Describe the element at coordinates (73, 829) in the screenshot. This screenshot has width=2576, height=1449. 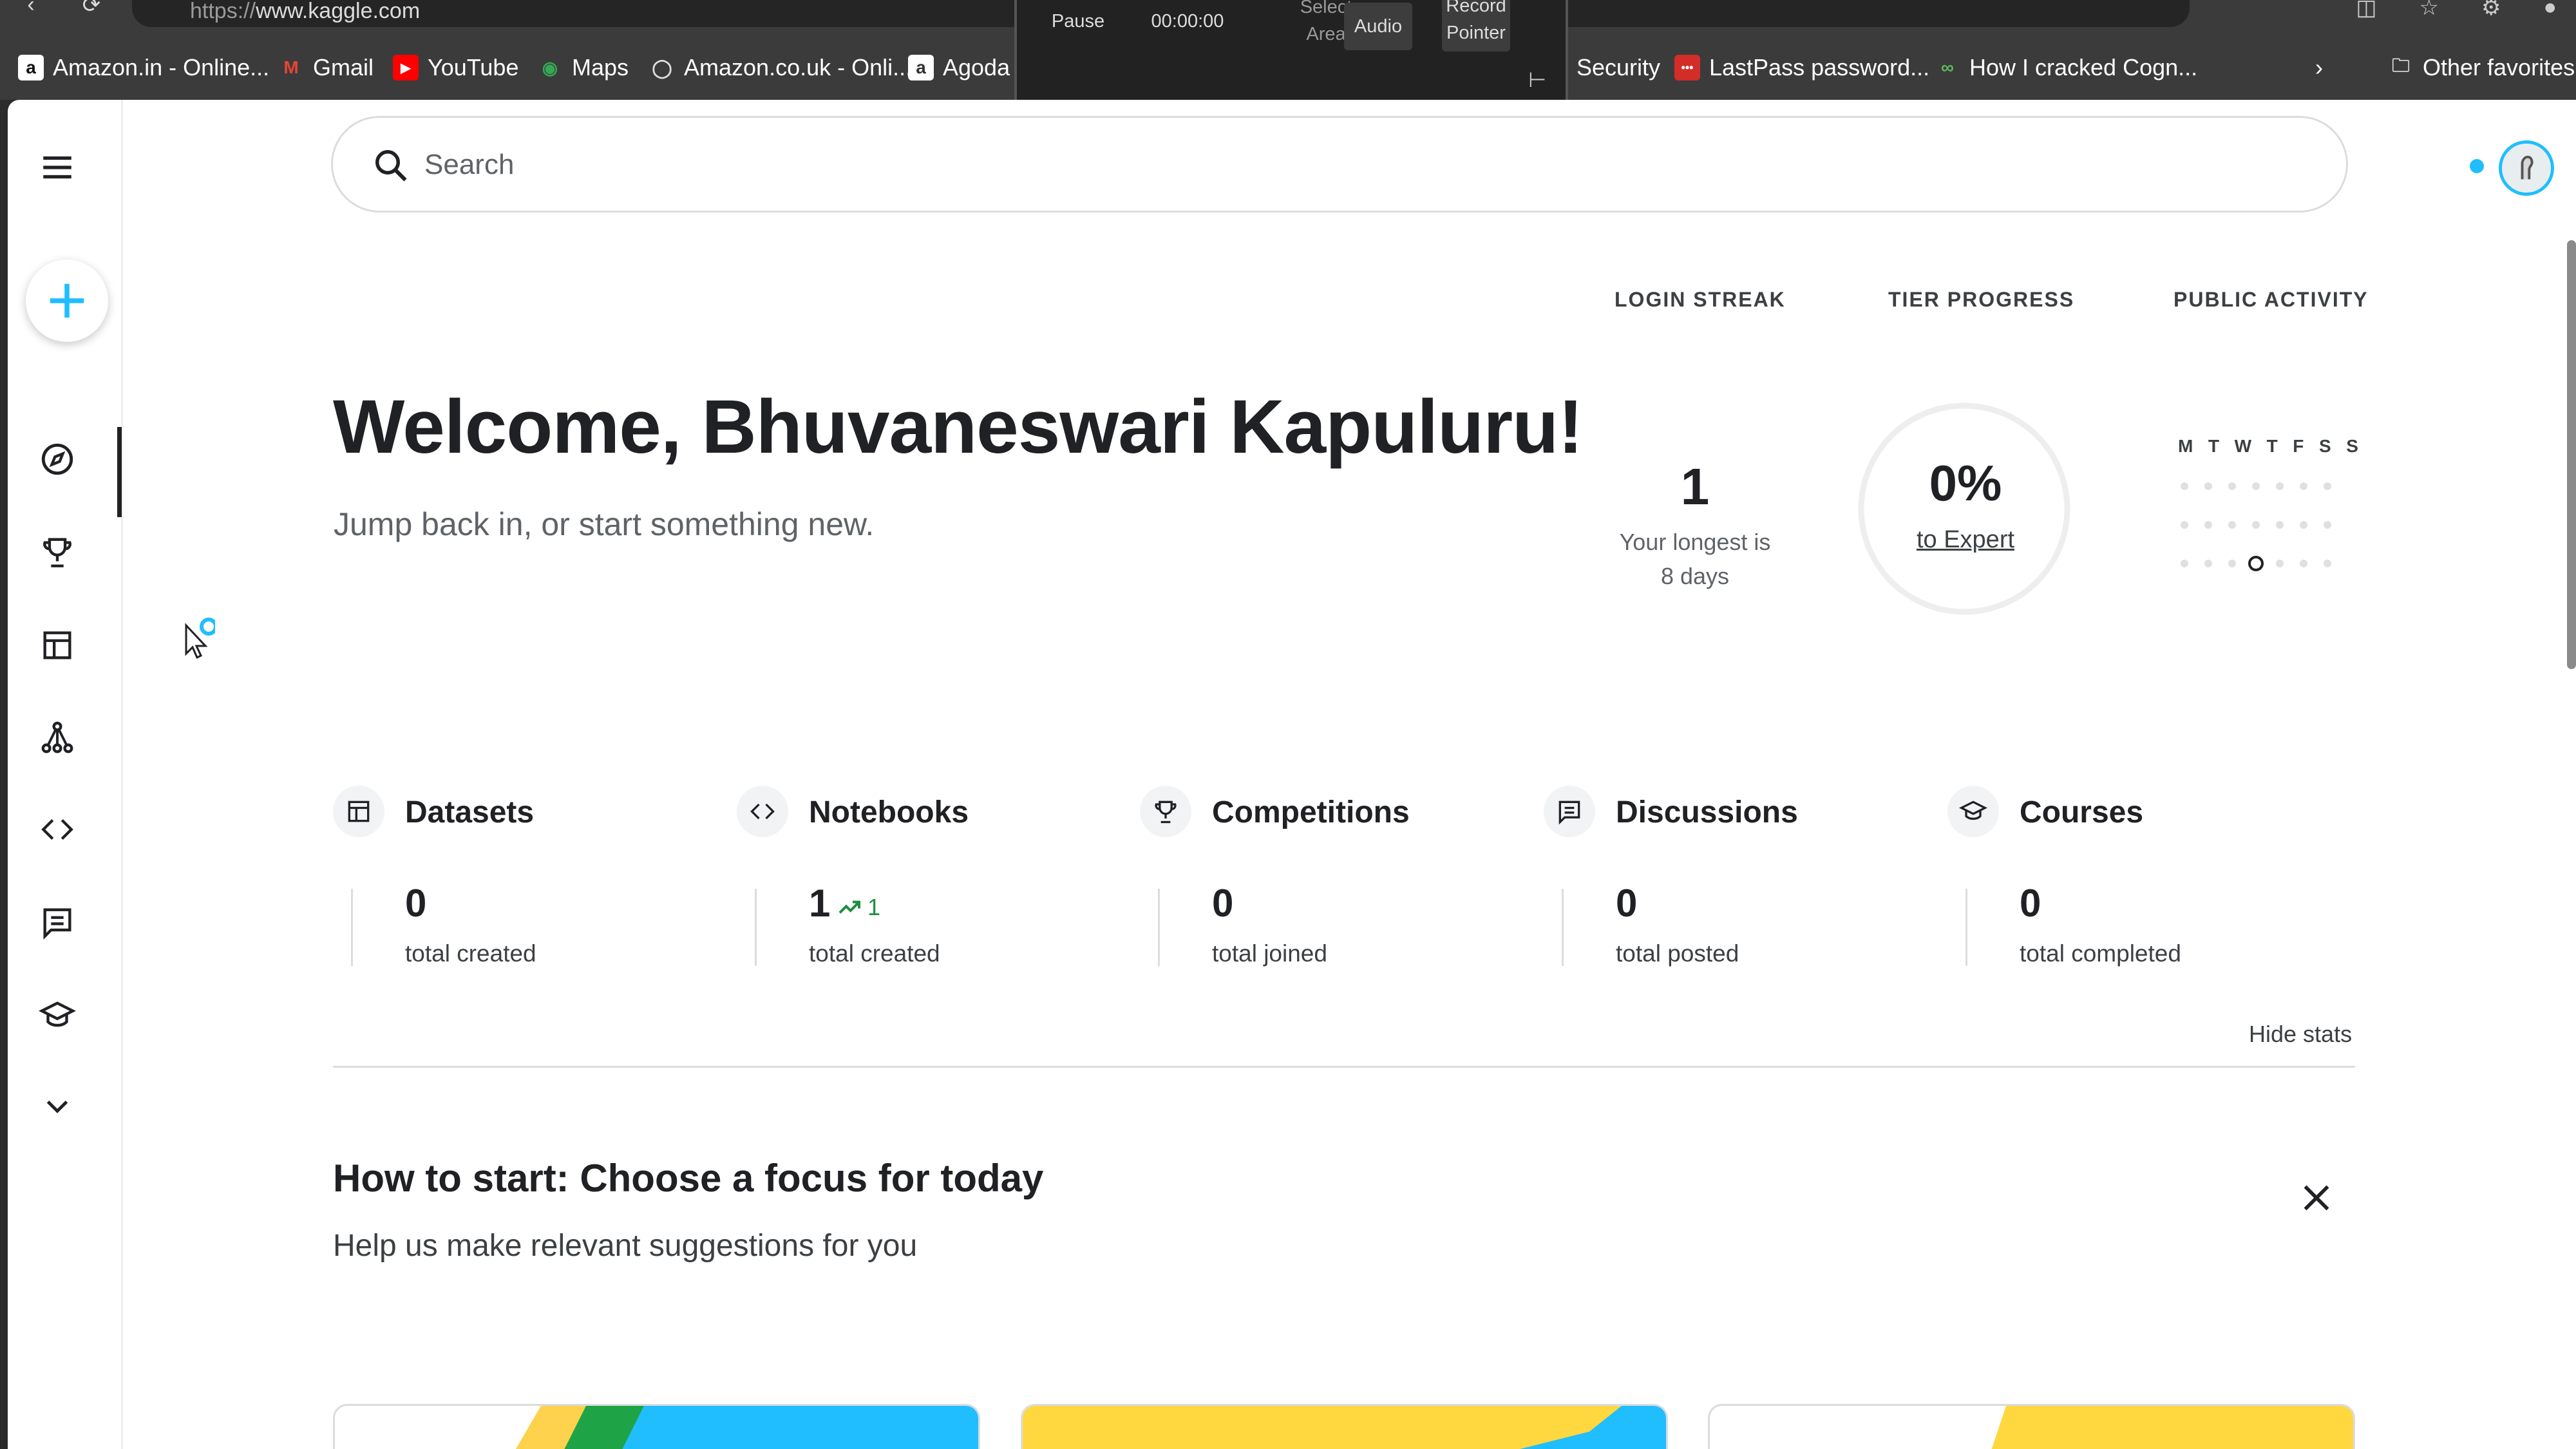
I see `sidebar-item-code` at that location.